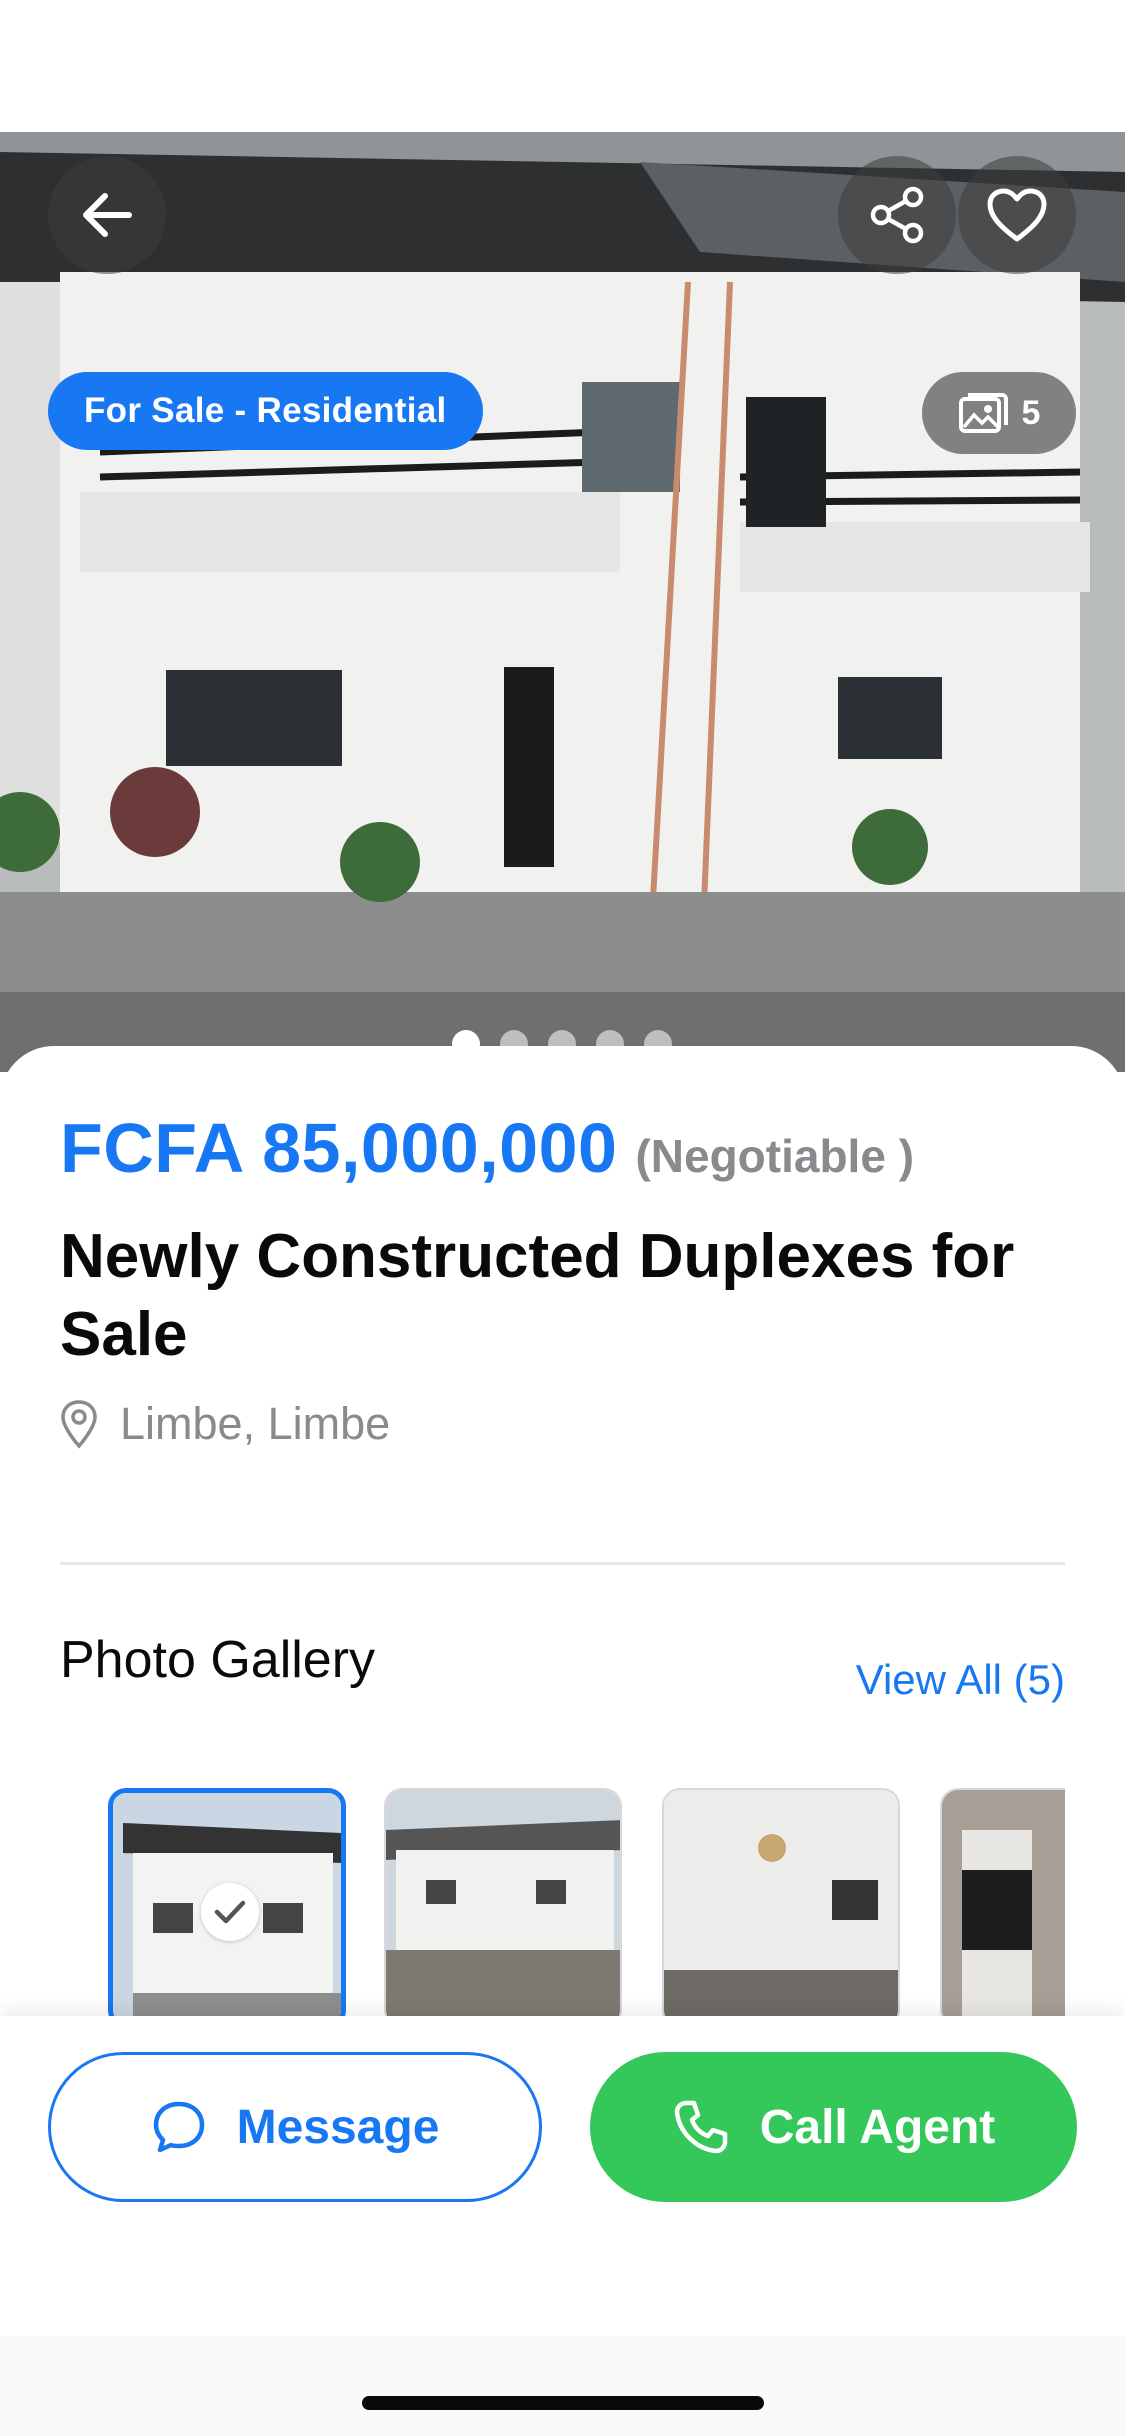 The width and height of the screenshot is (1125, 2436). I want to click on view-all-photos-link: View All (5), so click(960, 1680).